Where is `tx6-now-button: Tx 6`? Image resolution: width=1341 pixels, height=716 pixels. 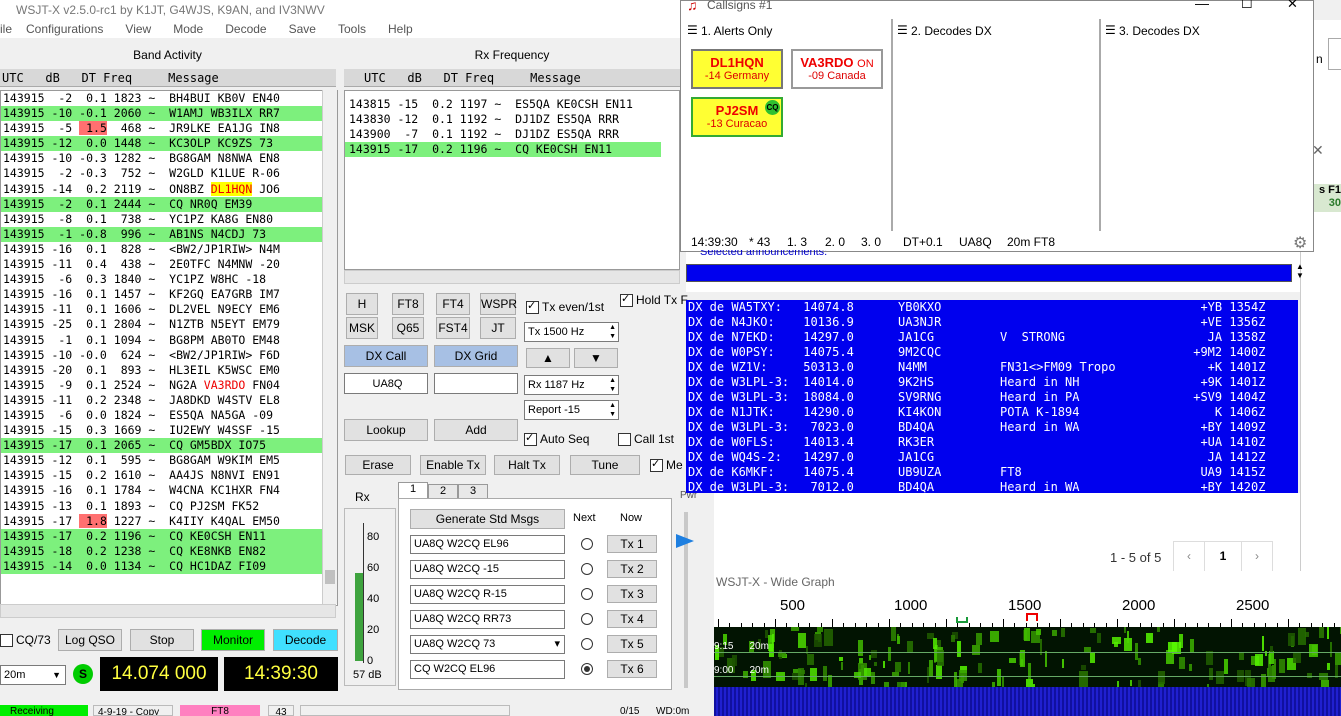 tx6-now-button: Tx 6 is located at coordinates (632, 669).